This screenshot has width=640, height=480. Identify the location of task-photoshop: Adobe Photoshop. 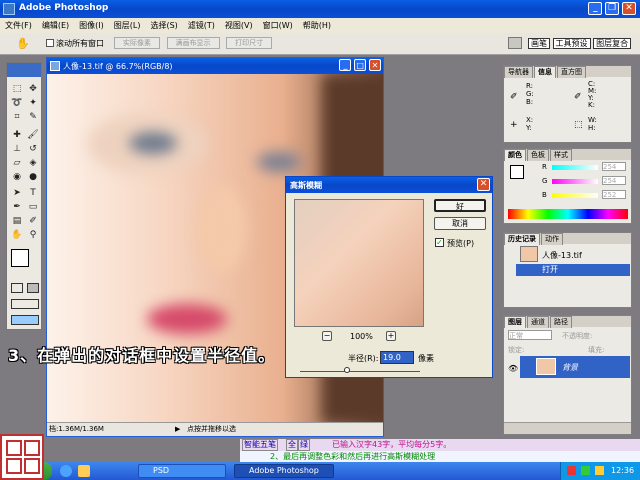
(284, 471).